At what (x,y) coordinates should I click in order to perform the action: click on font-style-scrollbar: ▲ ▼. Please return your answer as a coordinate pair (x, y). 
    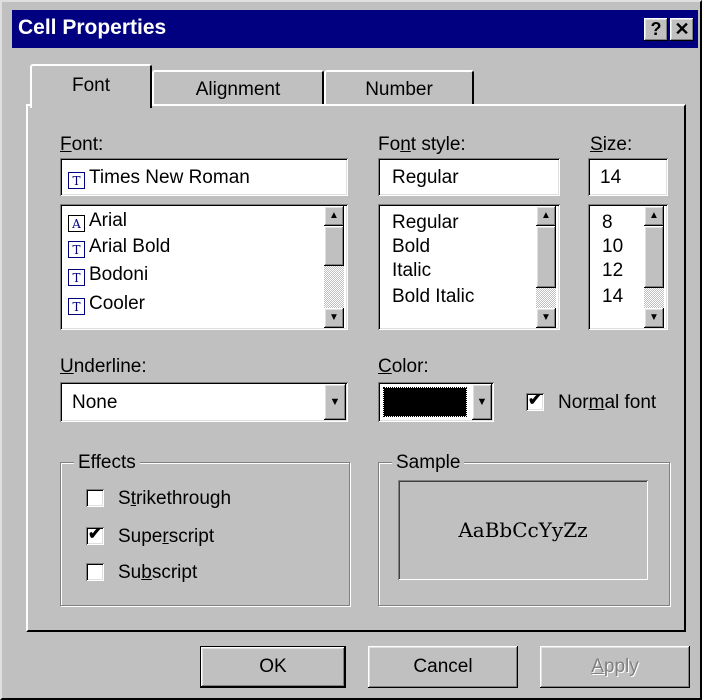
    Looking at the image, I should click on (546, 267).